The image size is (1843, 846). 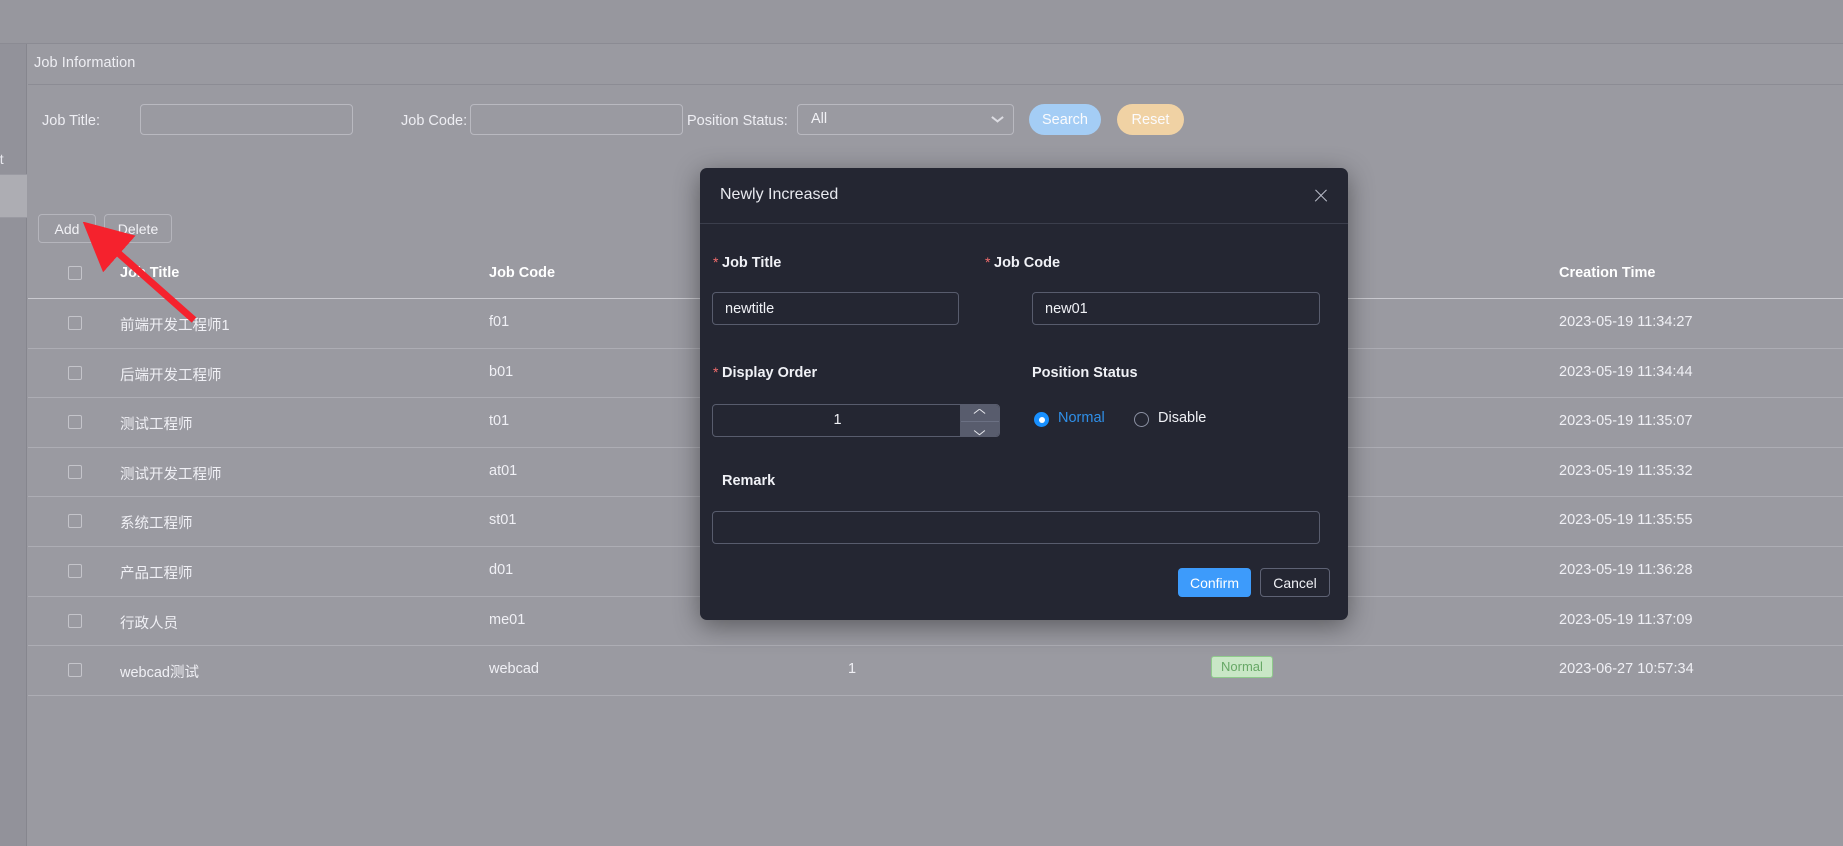 I want to click on dialog-display-order-stepper: 1, so click(x=856, y=420).